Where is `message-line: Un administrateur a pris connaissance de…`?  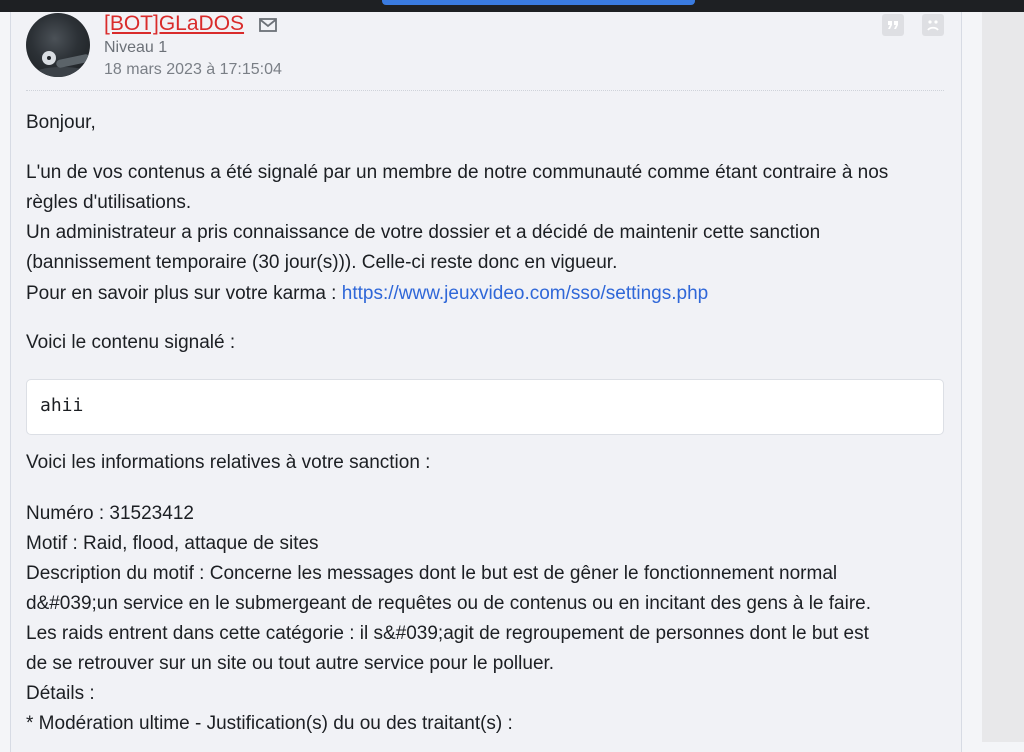
message-line: Un administrateur a pris connaissance de… is located at coordinates (423, 232).